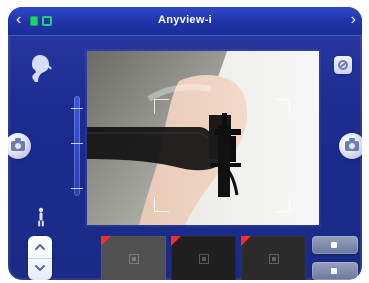  I want to click on height-stepper, so click(40, 258).